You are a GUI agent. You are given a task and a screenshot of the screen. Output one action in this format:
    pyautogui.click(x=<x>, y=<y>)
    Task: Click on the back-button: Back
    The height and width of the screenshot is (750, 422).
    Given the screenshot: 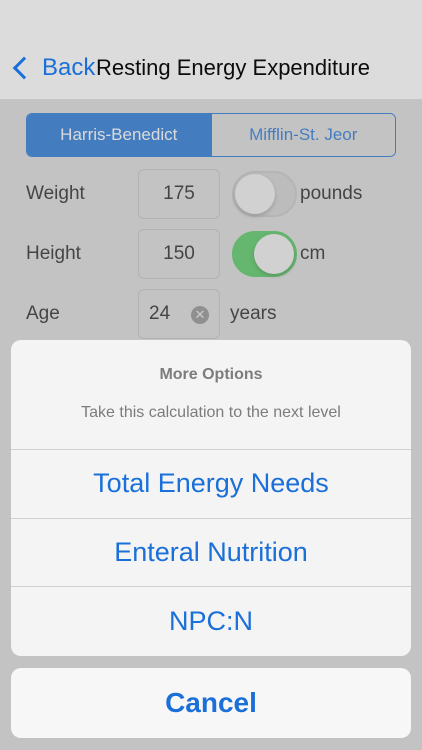 What is the action you would take?
    pyautogui.click(x=51, y=68)
    